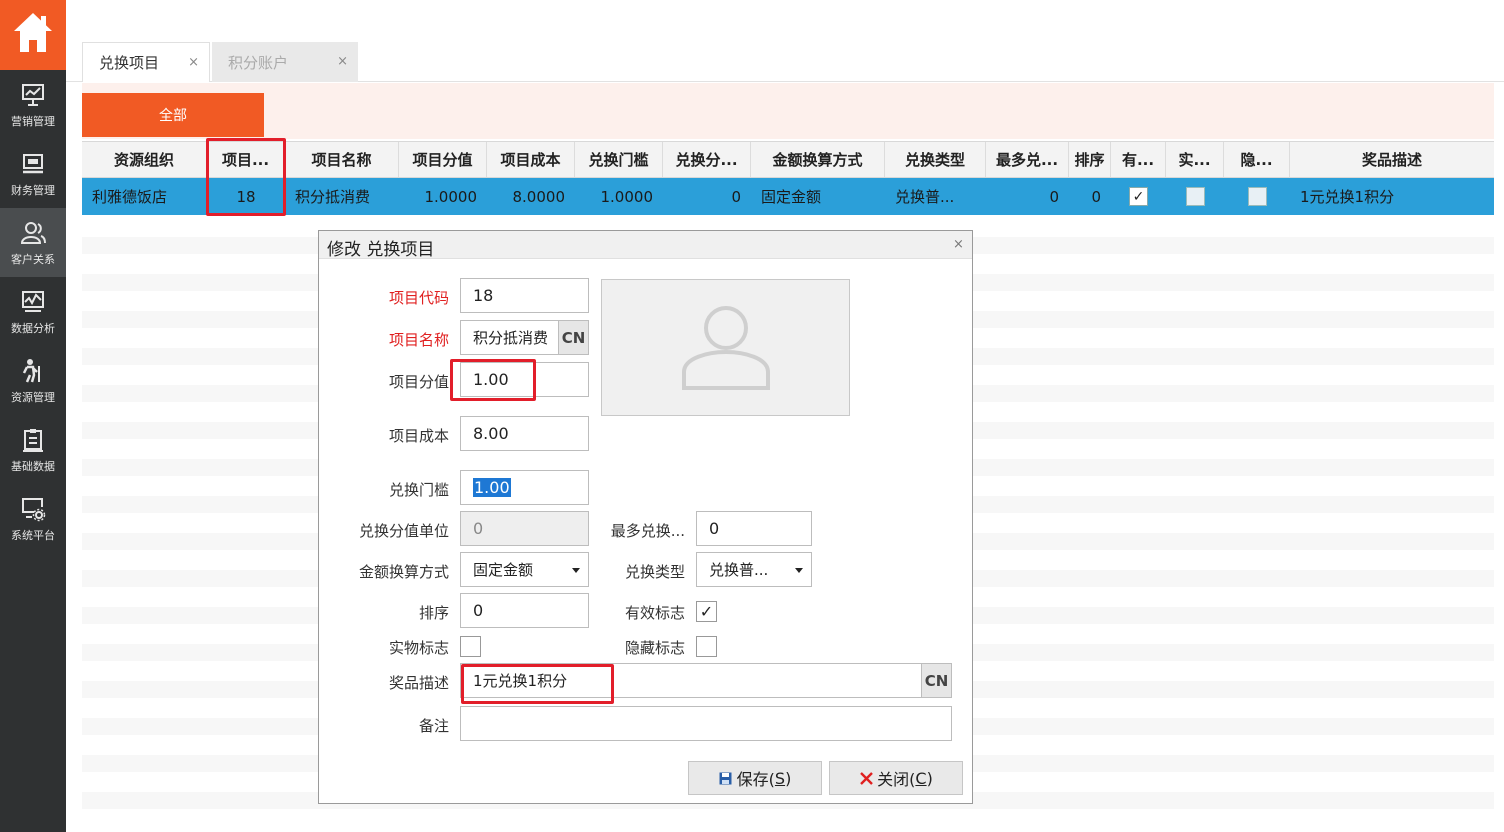 This screenshot has height=832, width=1504. Describe the element at coordinates (403, 572) in the screenshot. I see `field-label: 金额换算方式` at that location.